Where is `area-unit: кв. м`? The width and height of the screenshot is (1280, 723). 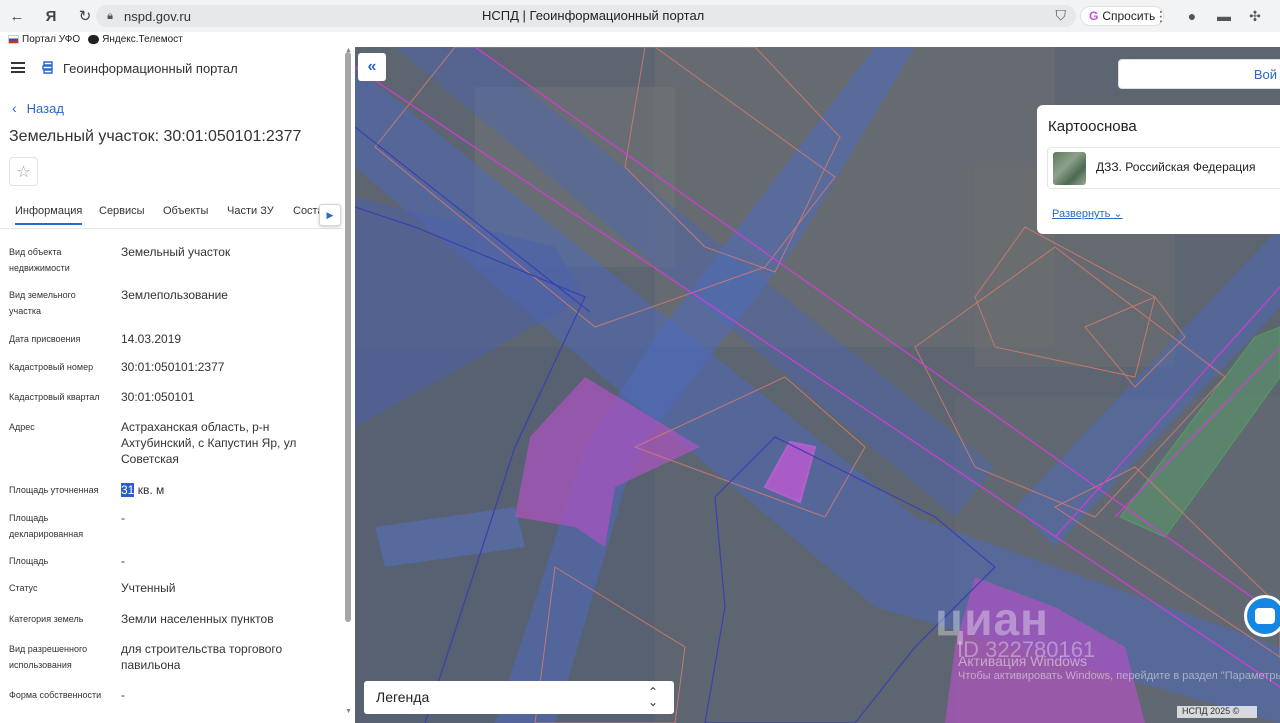
area-unit: кв. м is located at coordinates (149, 490).